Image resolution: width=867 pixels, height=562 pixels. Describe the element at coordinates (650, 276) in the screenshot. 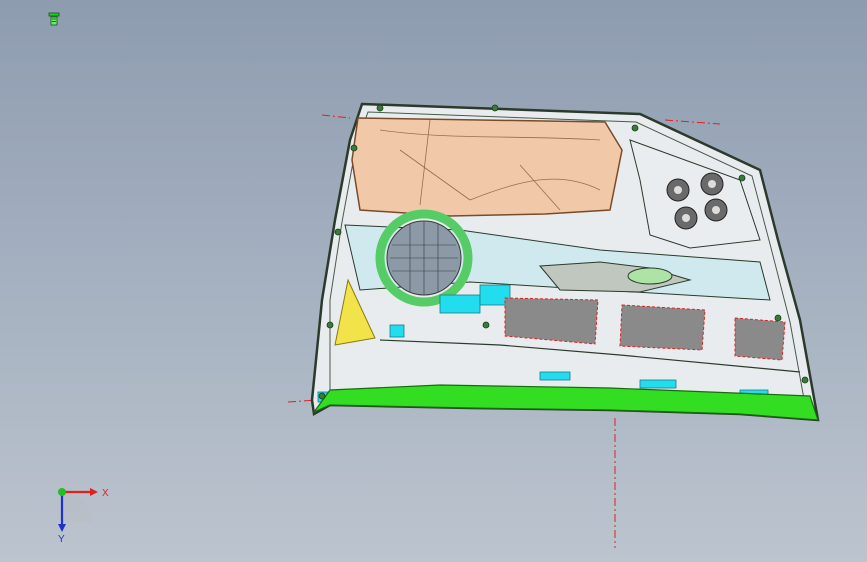

I see `inner-door-handle` at that location.